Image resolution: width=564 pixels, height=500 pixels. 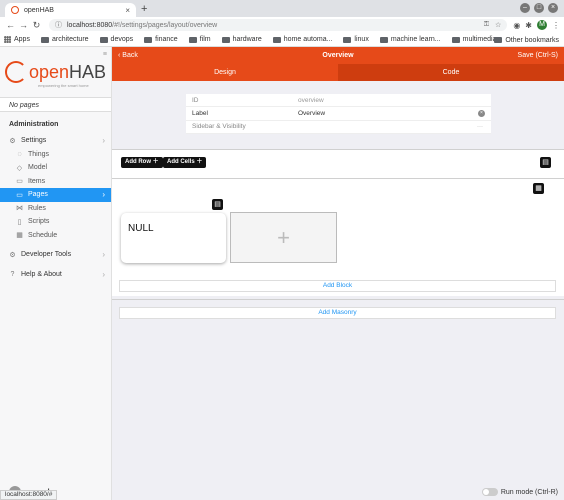 I want to click on cube-icon: ◇, so click(x=19, y=168).